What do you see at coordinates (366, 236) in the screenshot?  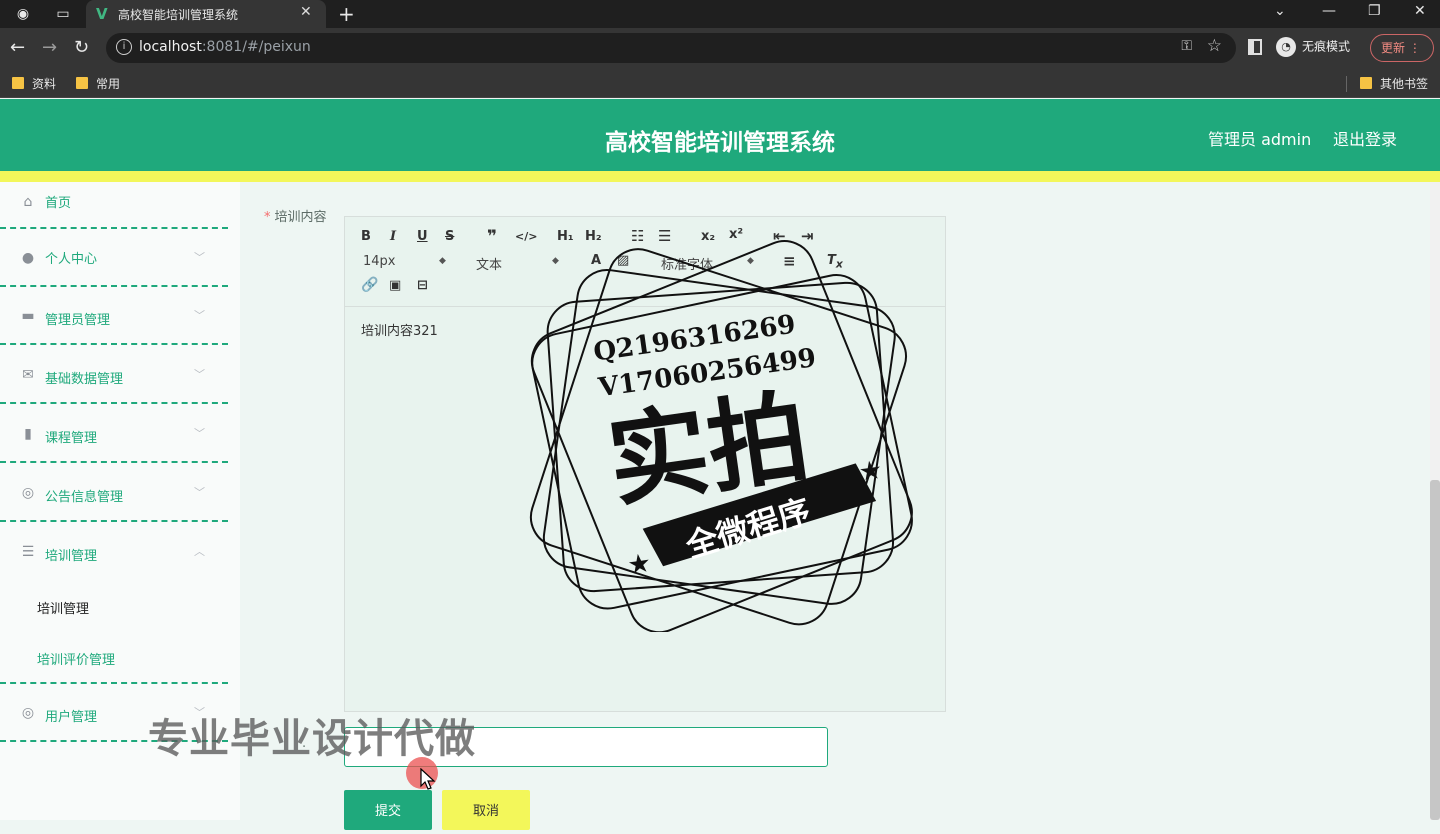 I see `bold-icon: B` at bounding box center [366, 236].